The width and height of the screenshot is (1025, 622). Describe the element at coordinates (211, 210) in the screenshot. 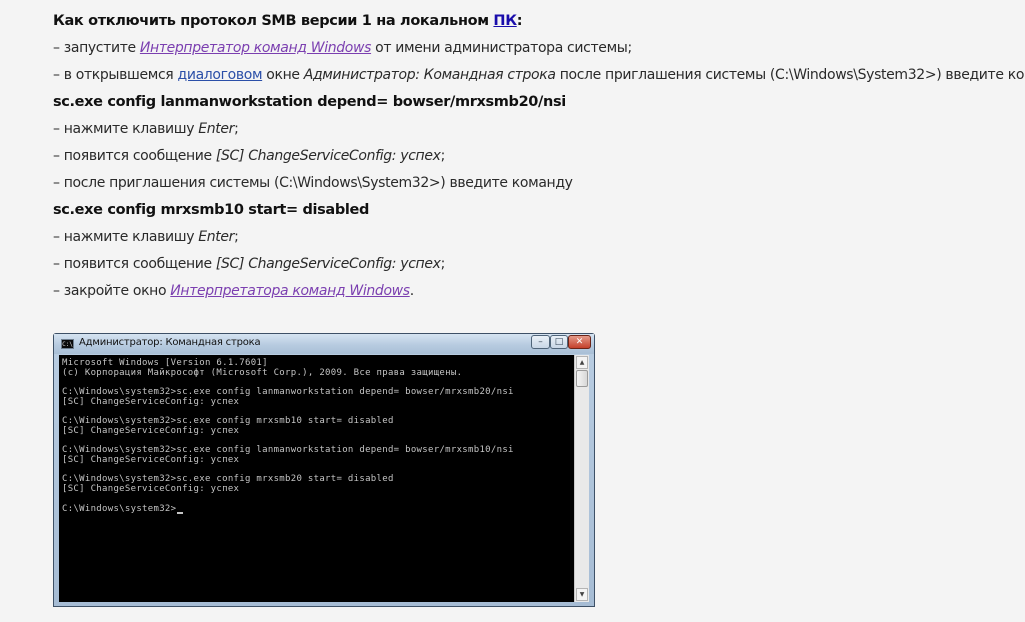

I see `command-mrxsmb10: sc.exe config mrxsmb10 start= disabled` at that location.